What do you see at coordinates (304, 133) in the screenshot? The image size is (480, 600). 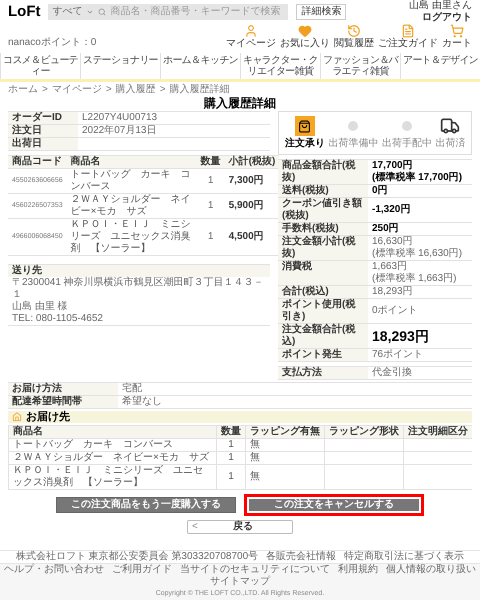 I see `status-step: 注文承り` at bounding box center [304, 133].